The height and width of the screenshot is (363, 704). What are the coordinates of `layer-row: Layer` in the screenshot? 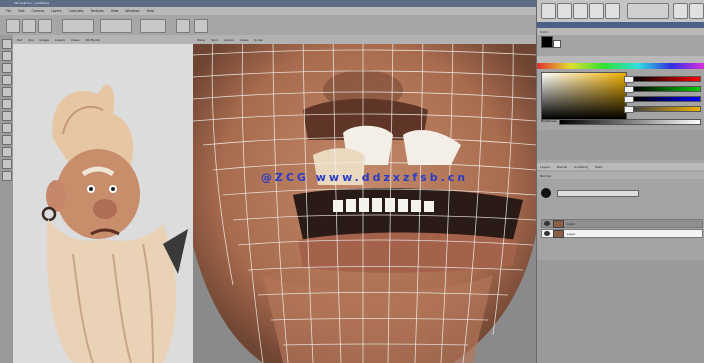 It's located at (622, 233).